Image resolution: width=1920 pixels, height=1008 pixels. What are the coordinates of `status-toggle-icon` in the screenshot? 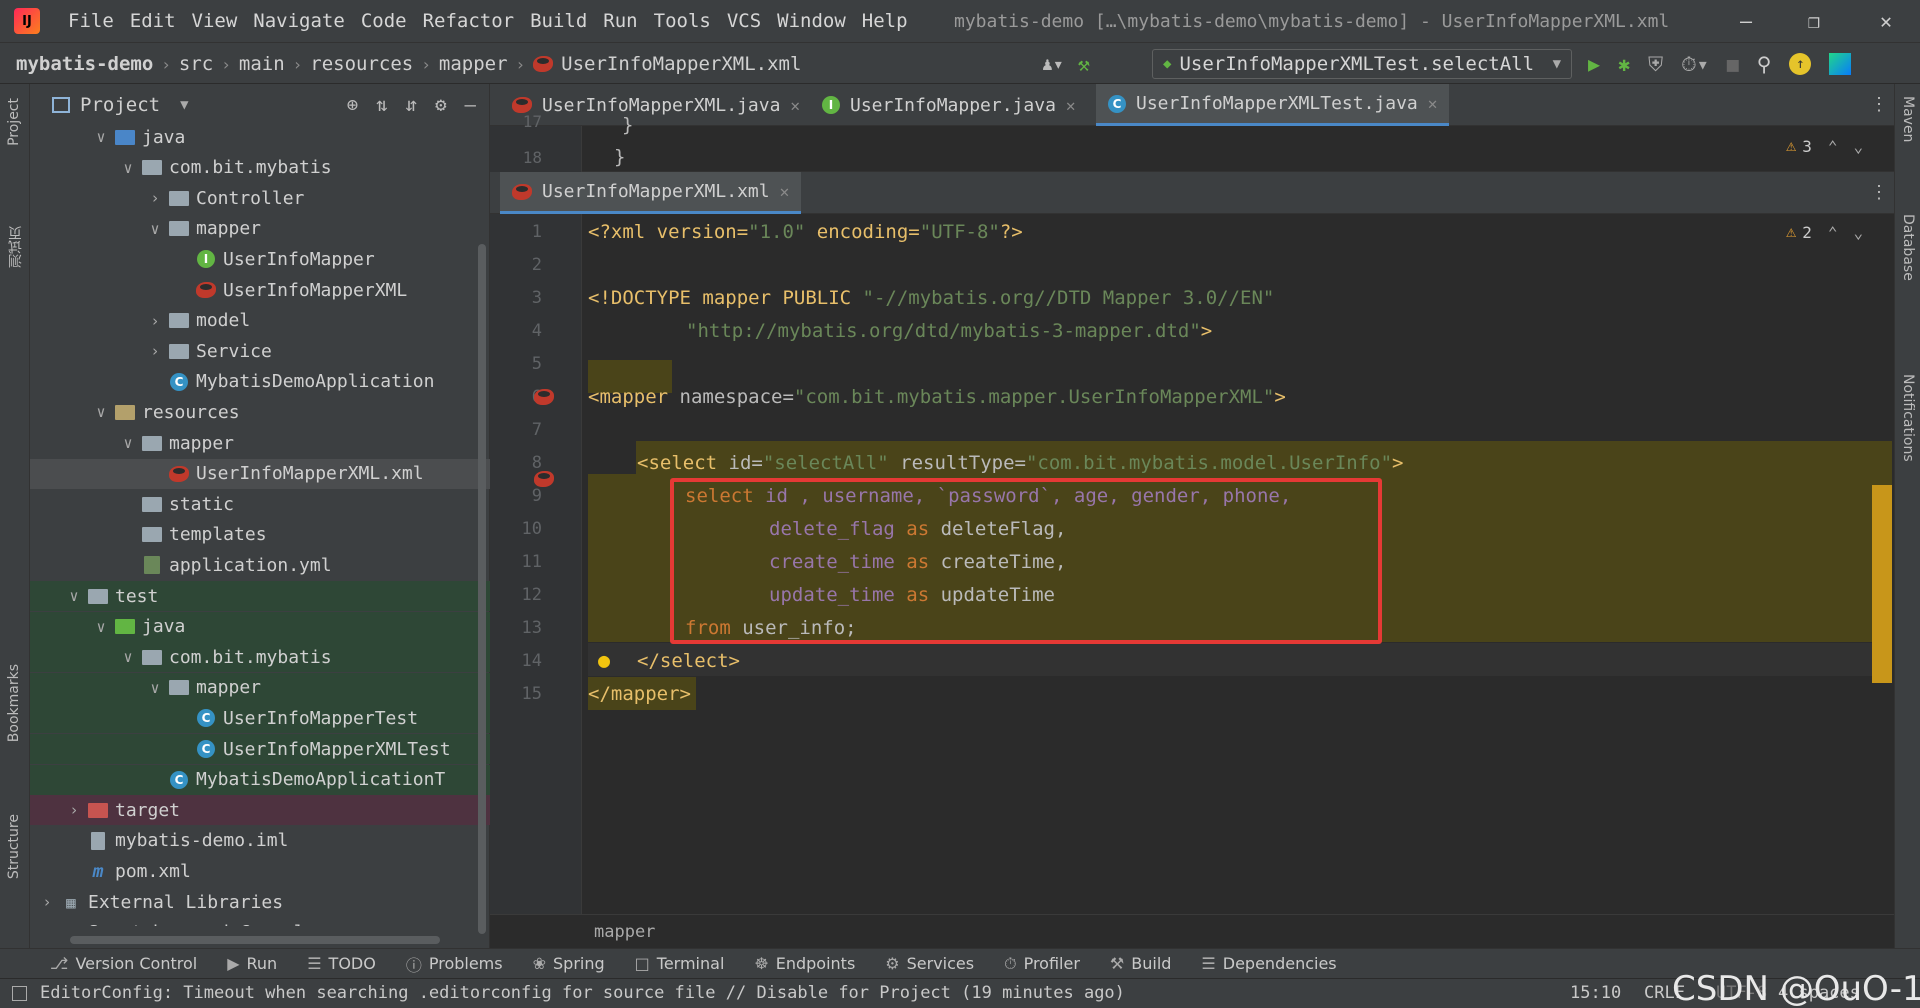 It's located at (19, 993).